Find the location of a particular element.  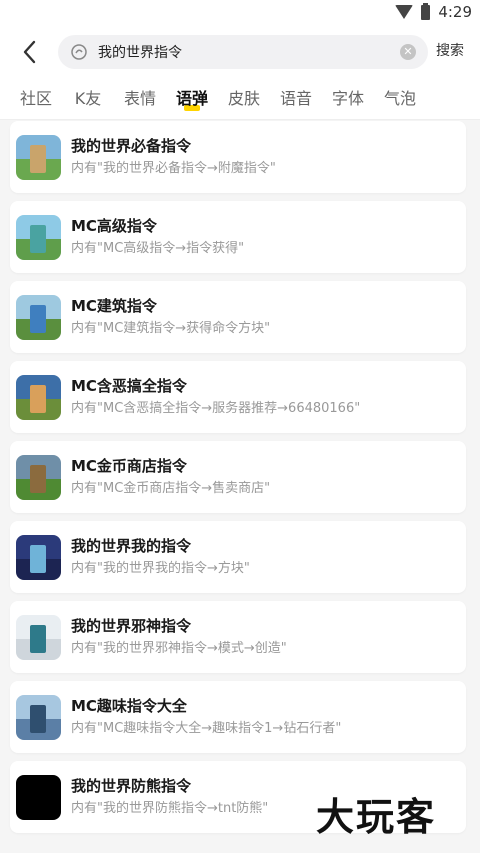

item-description: 内有"MC高级指令→指令获得" is located at coordinates (158, 248).